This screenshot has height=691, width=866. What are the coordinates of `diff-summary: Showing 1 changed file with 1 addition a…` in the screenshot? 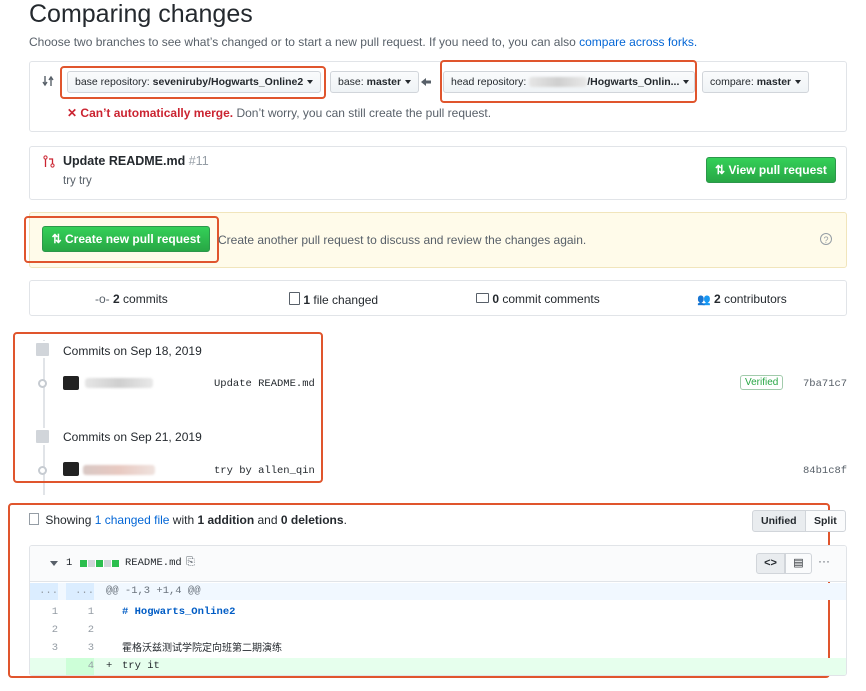 It's located at (188, 520).